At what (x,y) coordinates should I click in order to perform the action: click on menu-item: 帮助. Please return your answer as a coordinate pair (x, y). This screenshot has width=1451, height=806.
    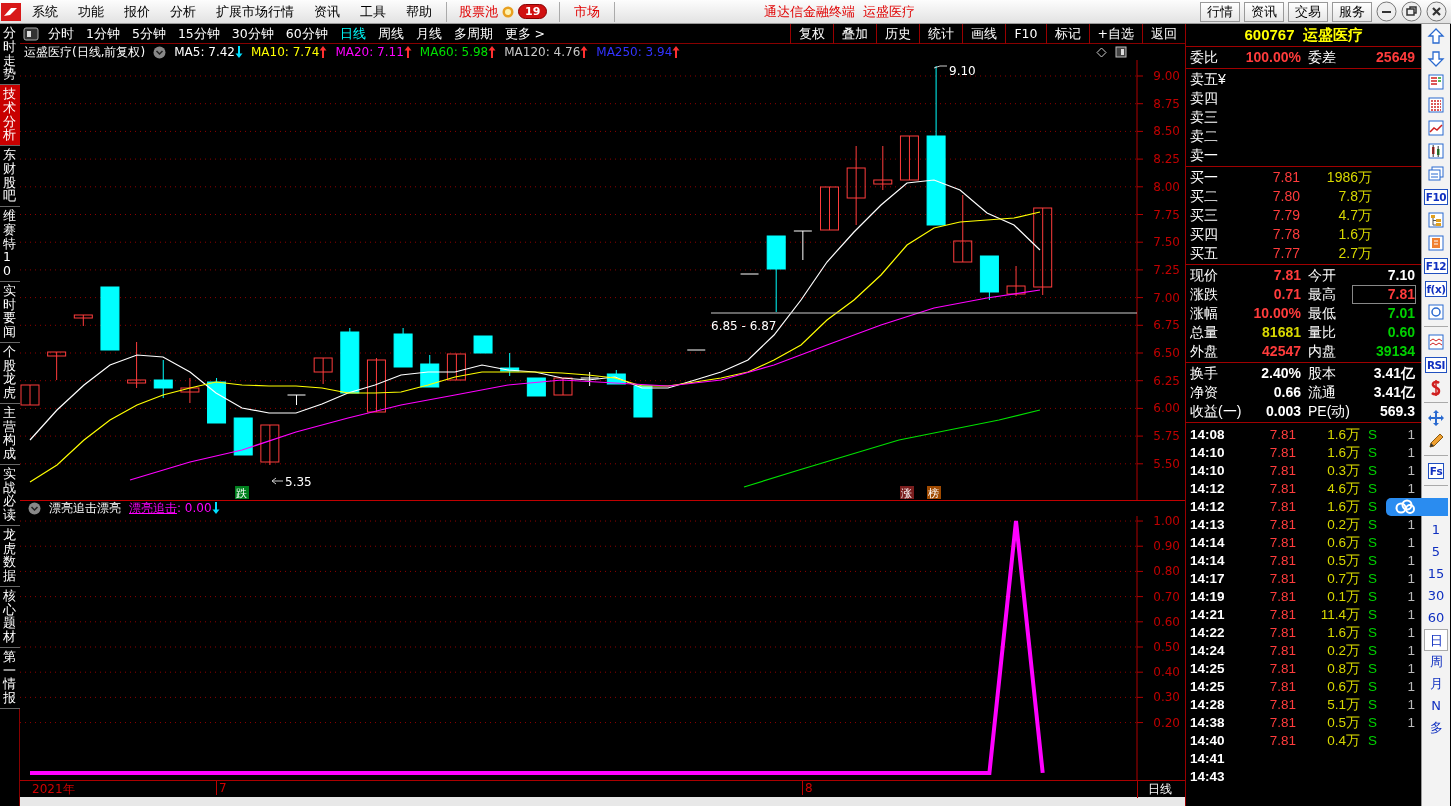
    Looking at the image, I should click on (419, 11).